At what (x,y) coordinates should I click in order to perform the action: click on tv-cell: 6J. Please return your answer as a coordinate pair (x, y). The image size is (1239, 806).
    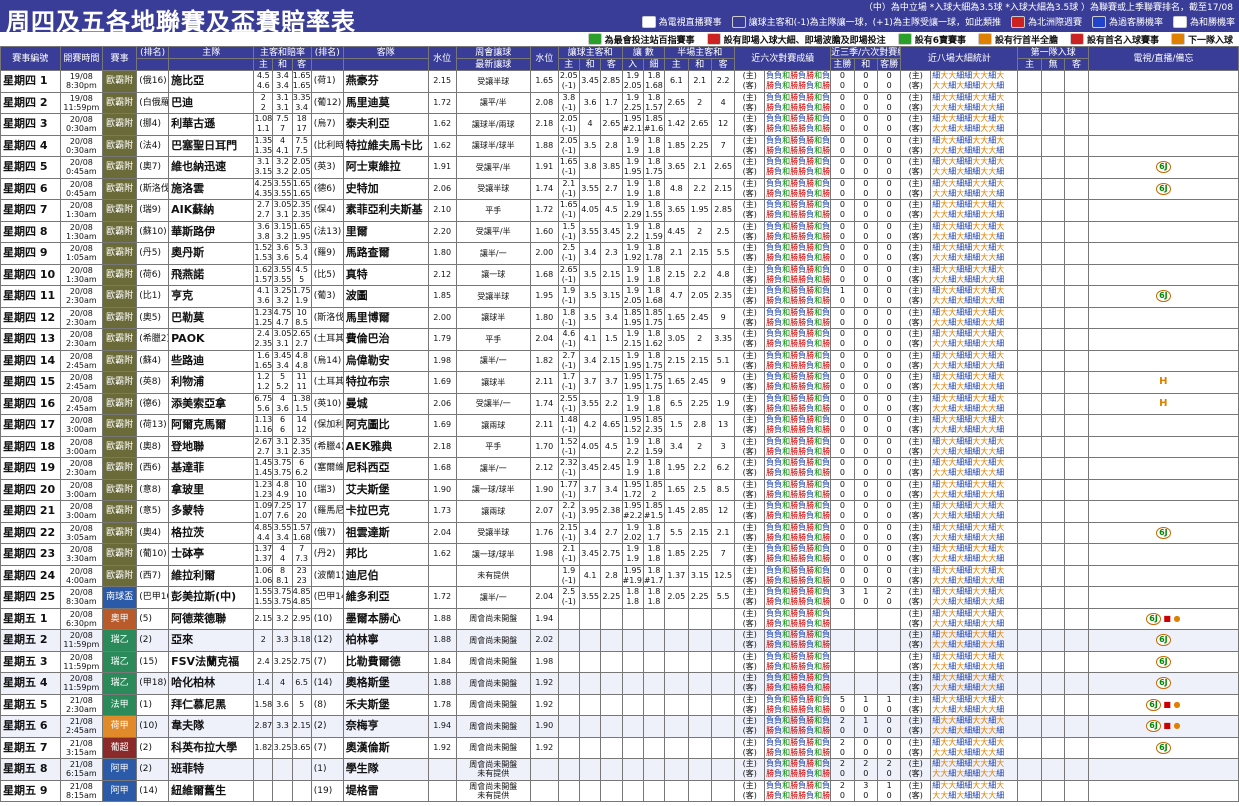
    Looking at the image, I should click on (1163, 188).